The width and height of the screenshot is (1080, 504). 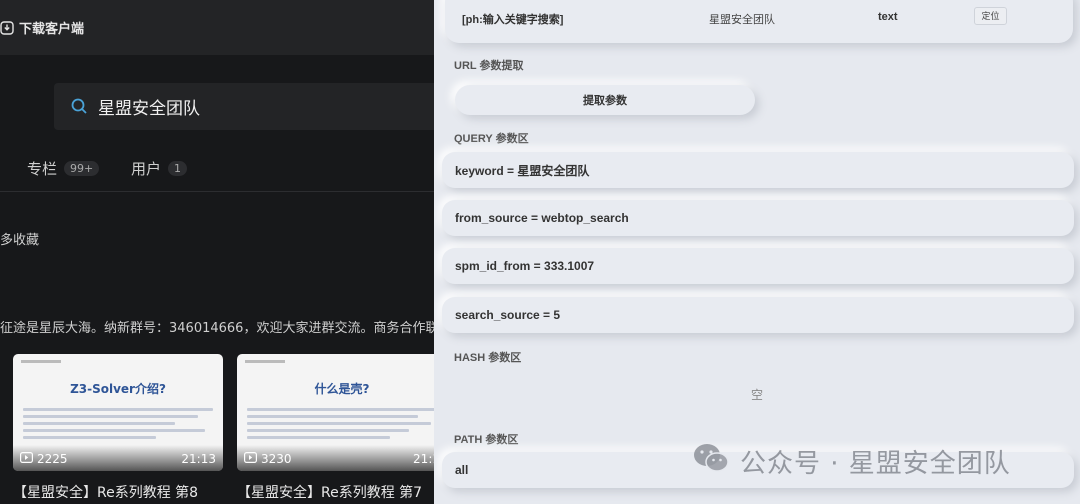 What do you see at coordinates (758, 266) in the screenshot?
I see `query-param-item: spm_id_from = 333.1007` at bounding box center [758, 266].